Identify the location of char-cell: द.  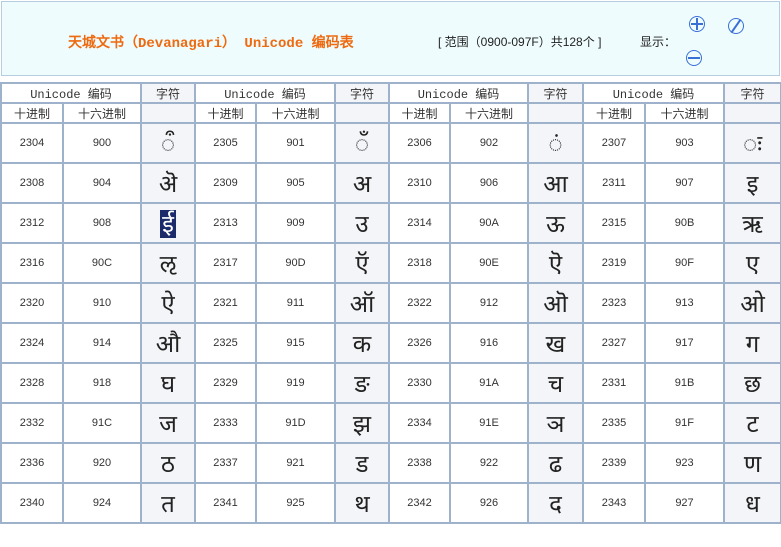
(555, 503).